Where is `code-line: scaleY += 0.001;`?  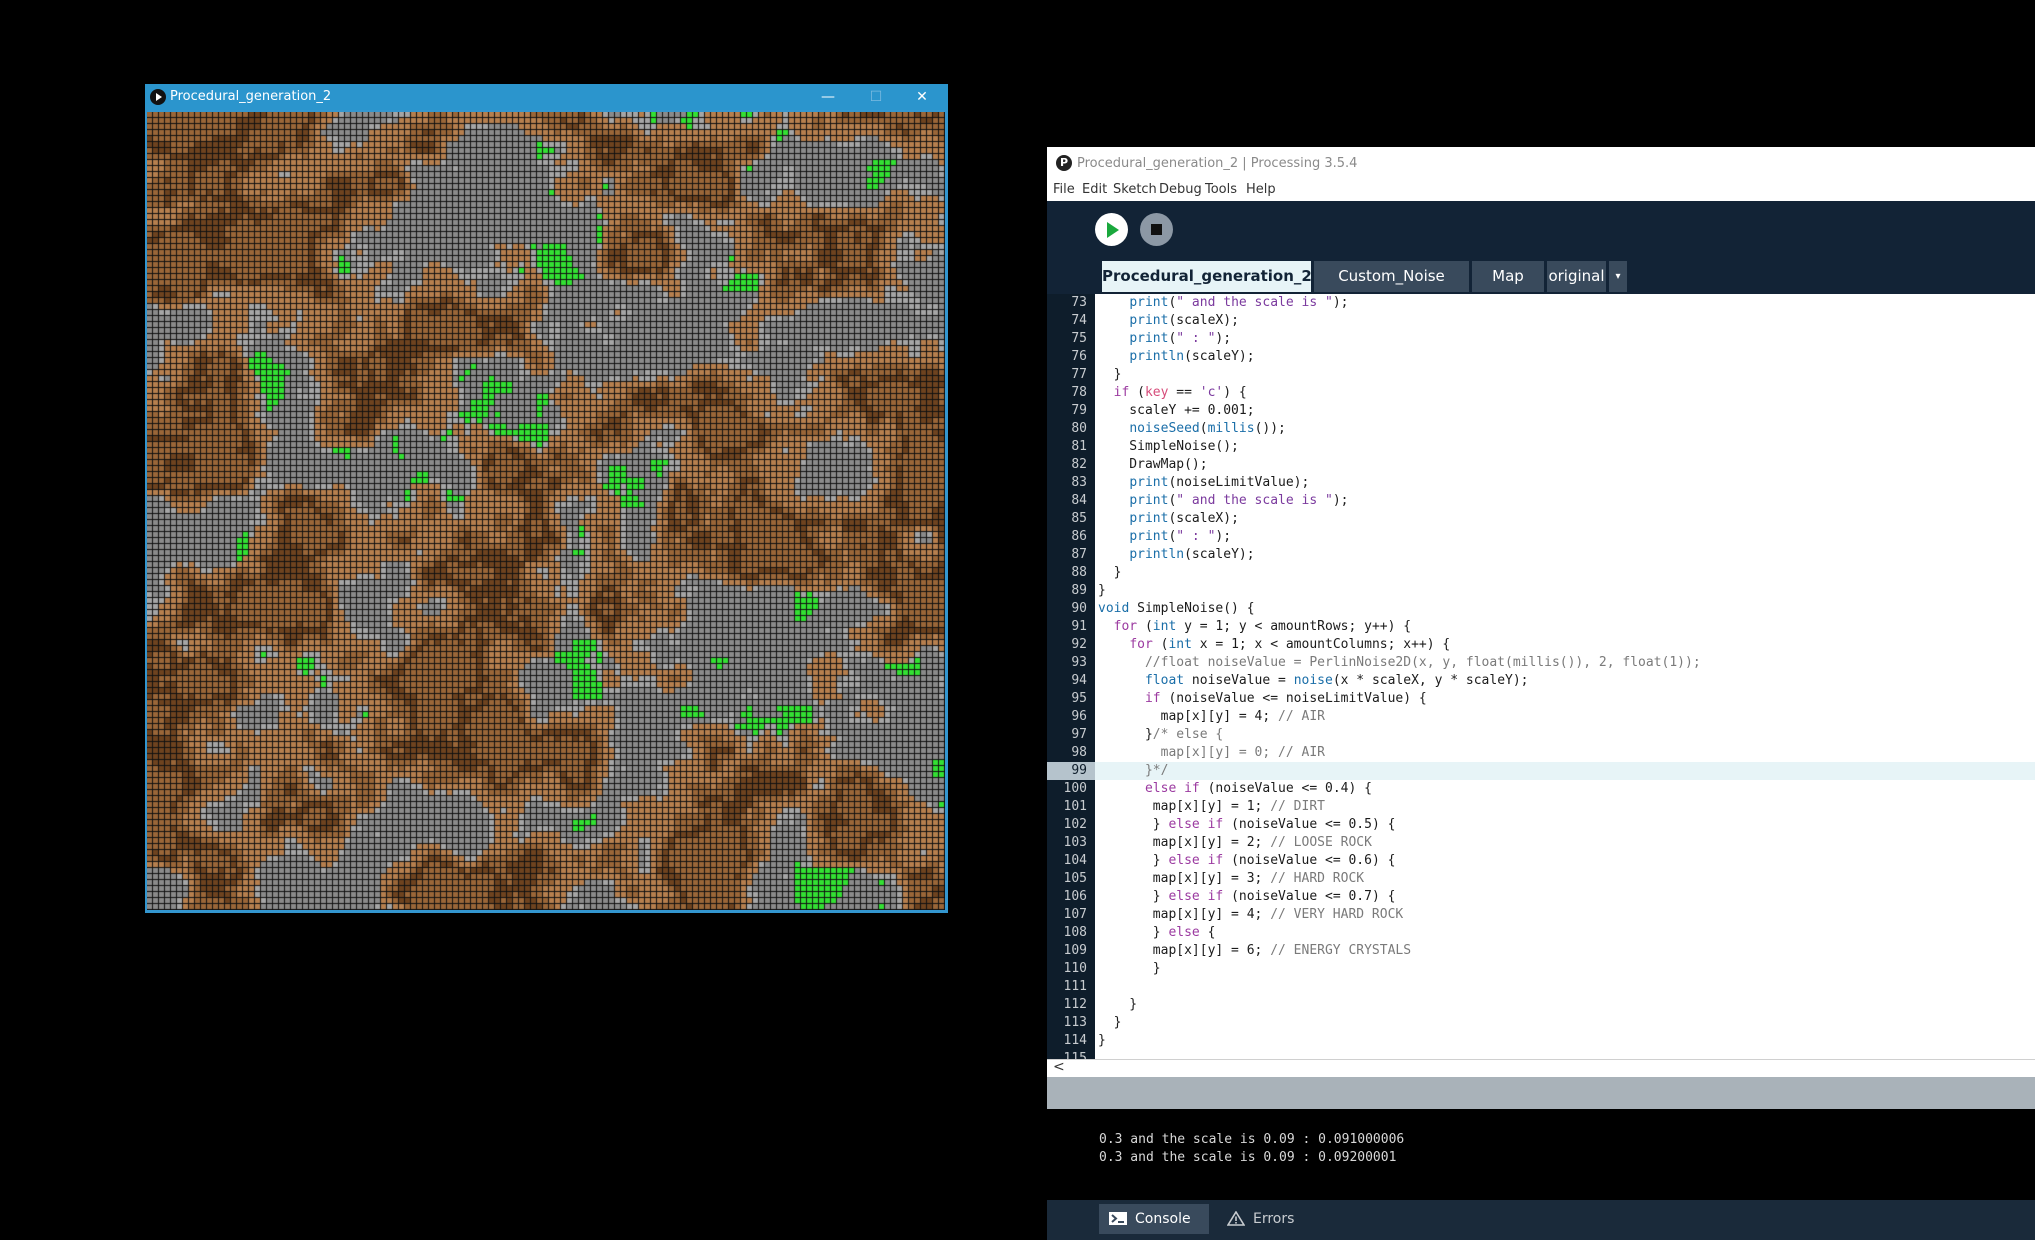 code-line: scaleY += 0.001; is located at coordinates (1565, 411).